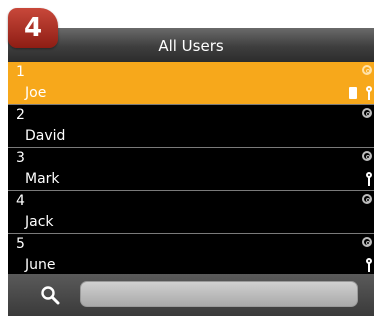 The height and width of the screenshot is (316, 380). What do you see at coordinates (191, 212) in the screenshot?
I see `user-row-4: 4 Jack` at bounding box center [191, 212].